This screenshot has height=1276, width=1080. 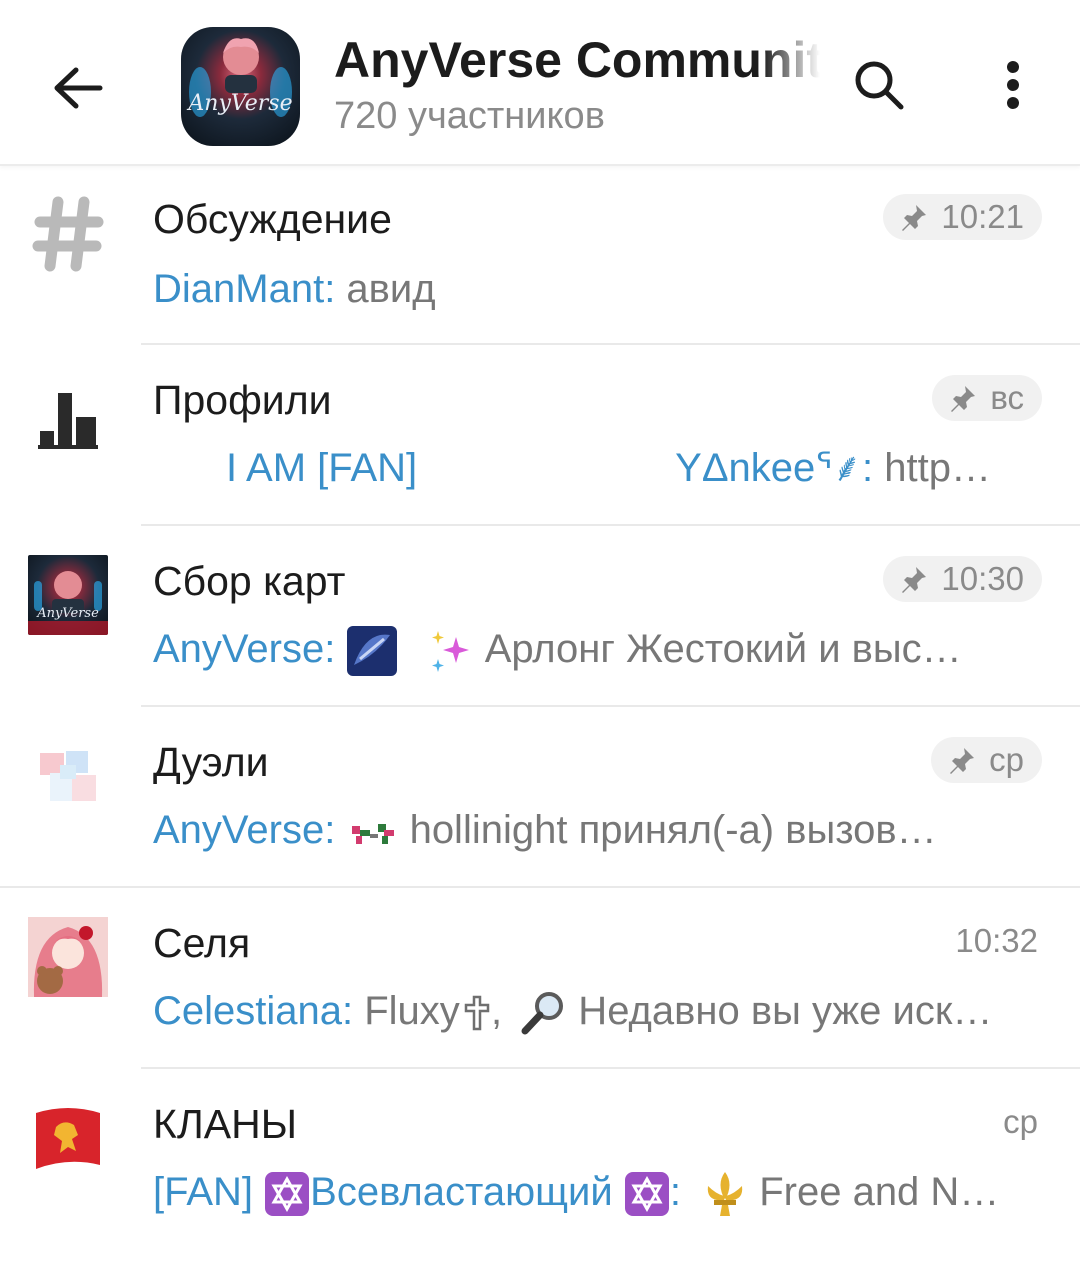 I want to click on anime-character-art, so click(x=241, y=65).